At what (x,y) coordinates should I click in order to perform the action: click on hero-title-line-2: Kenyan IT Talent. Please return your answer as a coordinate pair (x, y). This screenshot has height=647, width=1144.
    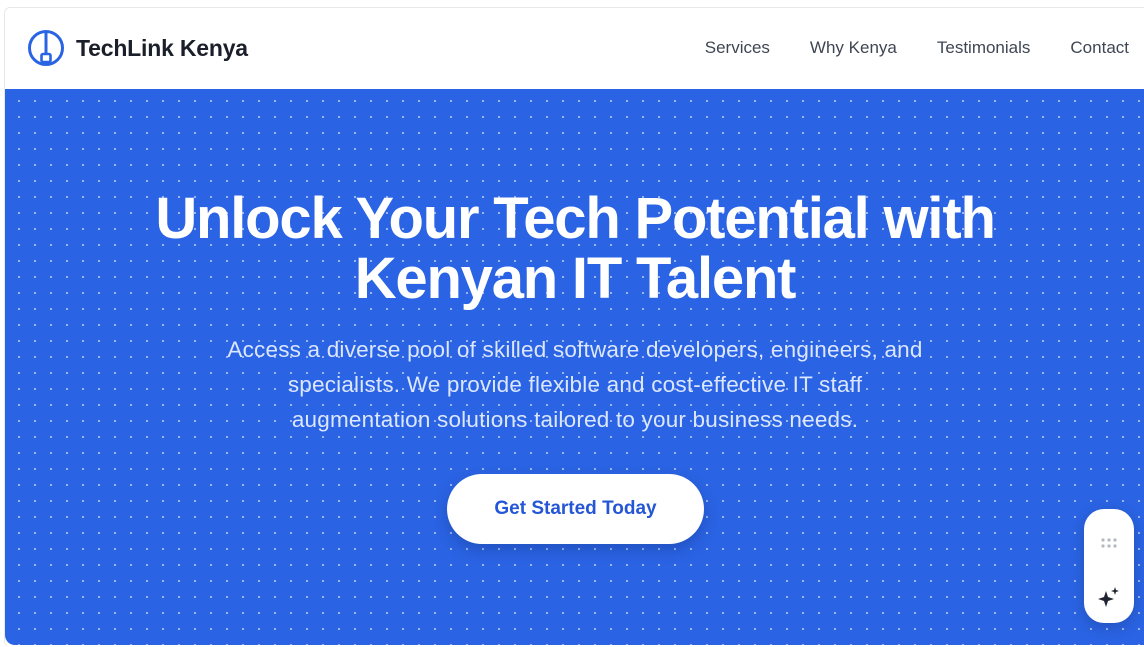
    Looking at the image, I should click on (575, 278).